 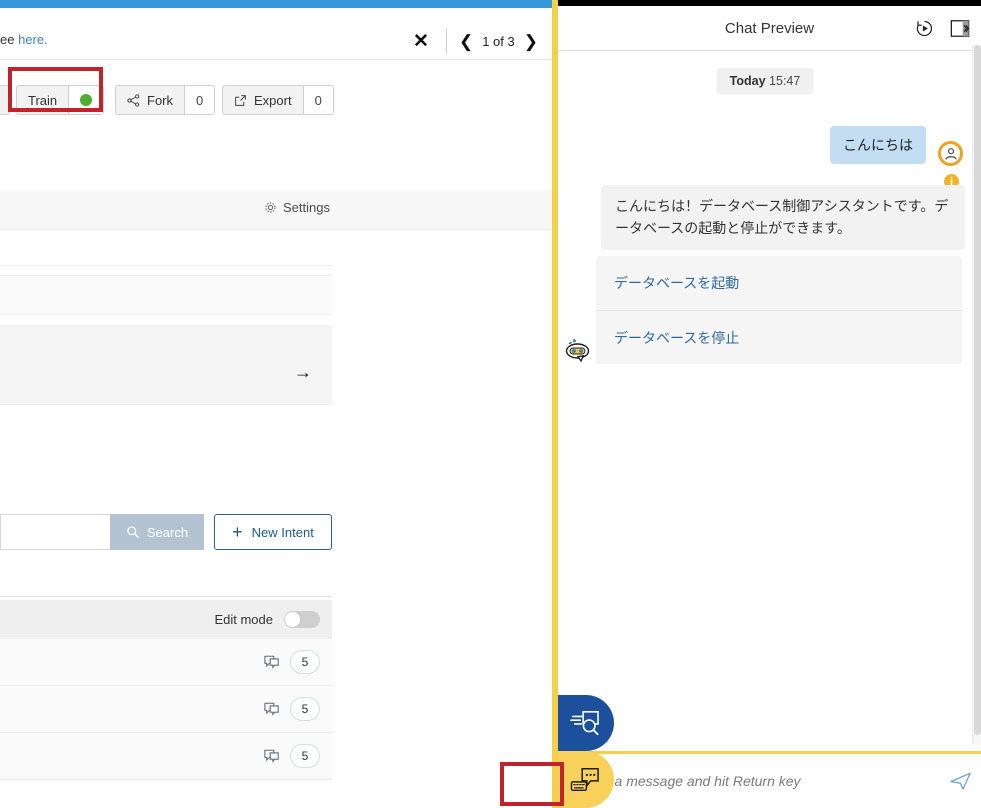 I want to click on search-button: Search, so click(x=157, y=532).